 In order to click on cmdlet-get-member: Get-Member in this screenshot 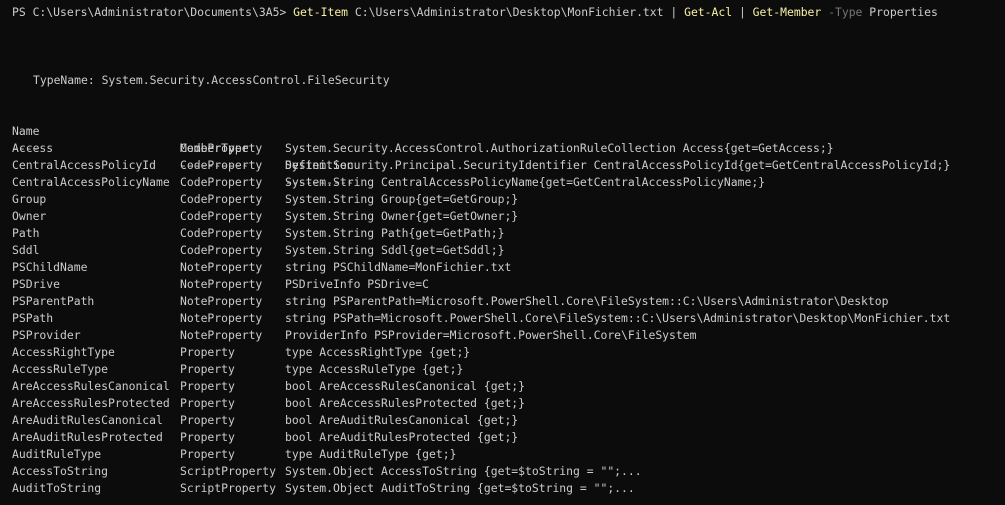, I will do `click(783, 12)`.